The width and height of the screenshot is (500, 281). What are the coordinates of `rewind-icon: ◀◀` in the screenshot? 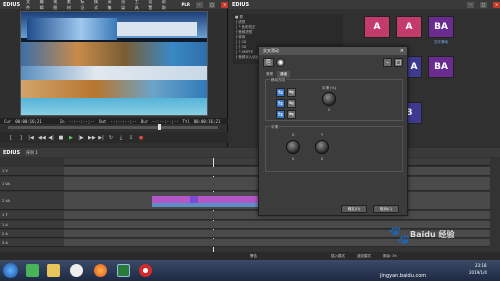 It's located at (42, 138).